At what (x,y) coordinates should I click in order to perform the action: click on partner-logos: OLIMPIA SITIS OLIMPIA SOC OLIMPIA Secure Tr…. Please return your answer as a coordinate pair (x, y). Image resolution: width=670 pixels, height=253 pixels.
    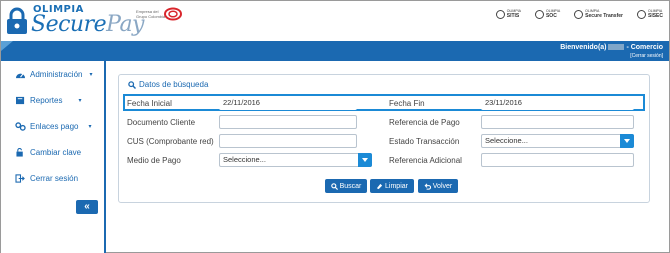
    Looking at the image, I should click on (579, 14).